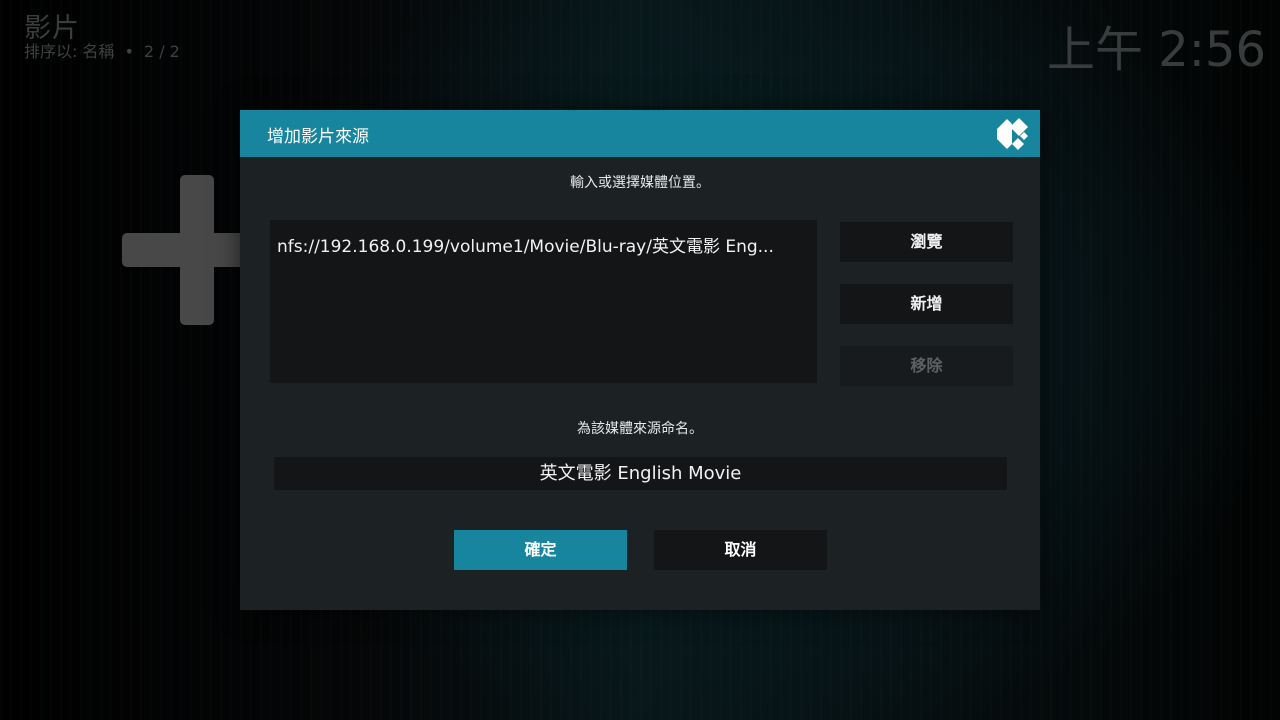 This screenshot has width=1280, height=720. I want to click on add-button: 新增, so click(926, 304).